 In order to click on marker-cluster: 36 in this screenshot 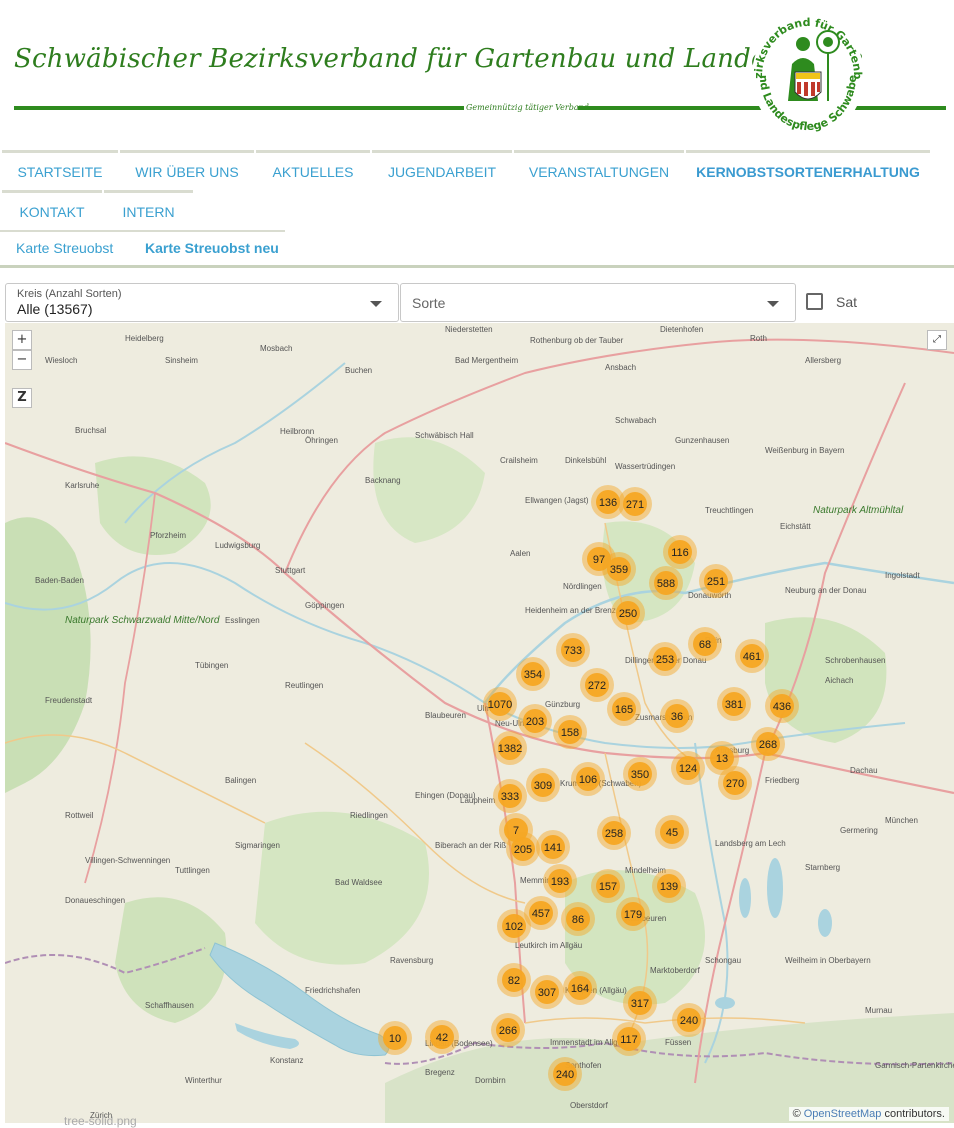, I will do `click(677, 716)`.